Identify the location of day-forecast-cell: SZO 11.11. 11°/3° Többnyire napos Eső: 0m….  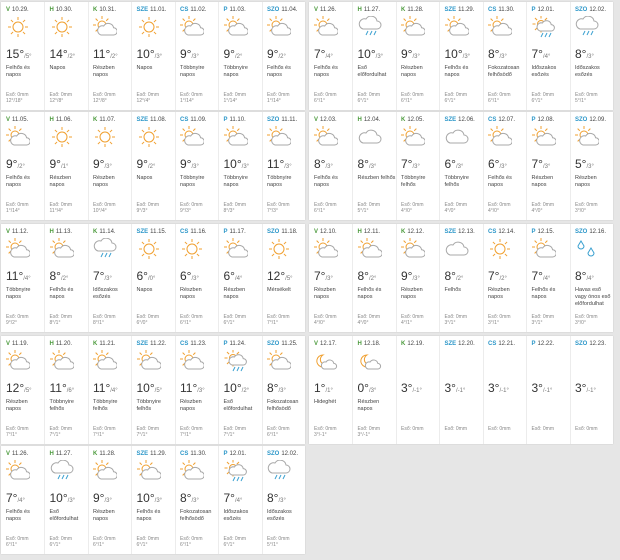
(283, 166).